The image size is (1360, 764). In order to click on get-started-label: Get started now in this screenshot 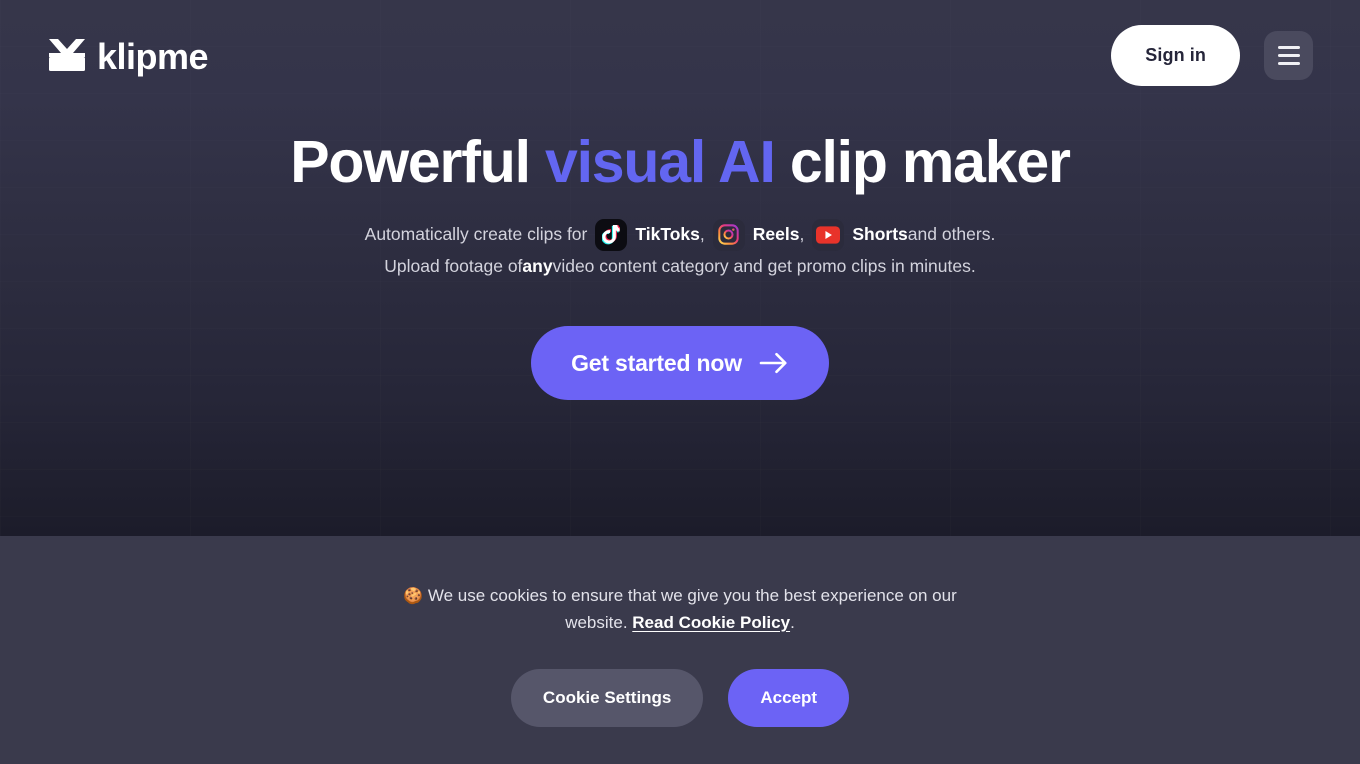, I will do `click(656, 362)`.